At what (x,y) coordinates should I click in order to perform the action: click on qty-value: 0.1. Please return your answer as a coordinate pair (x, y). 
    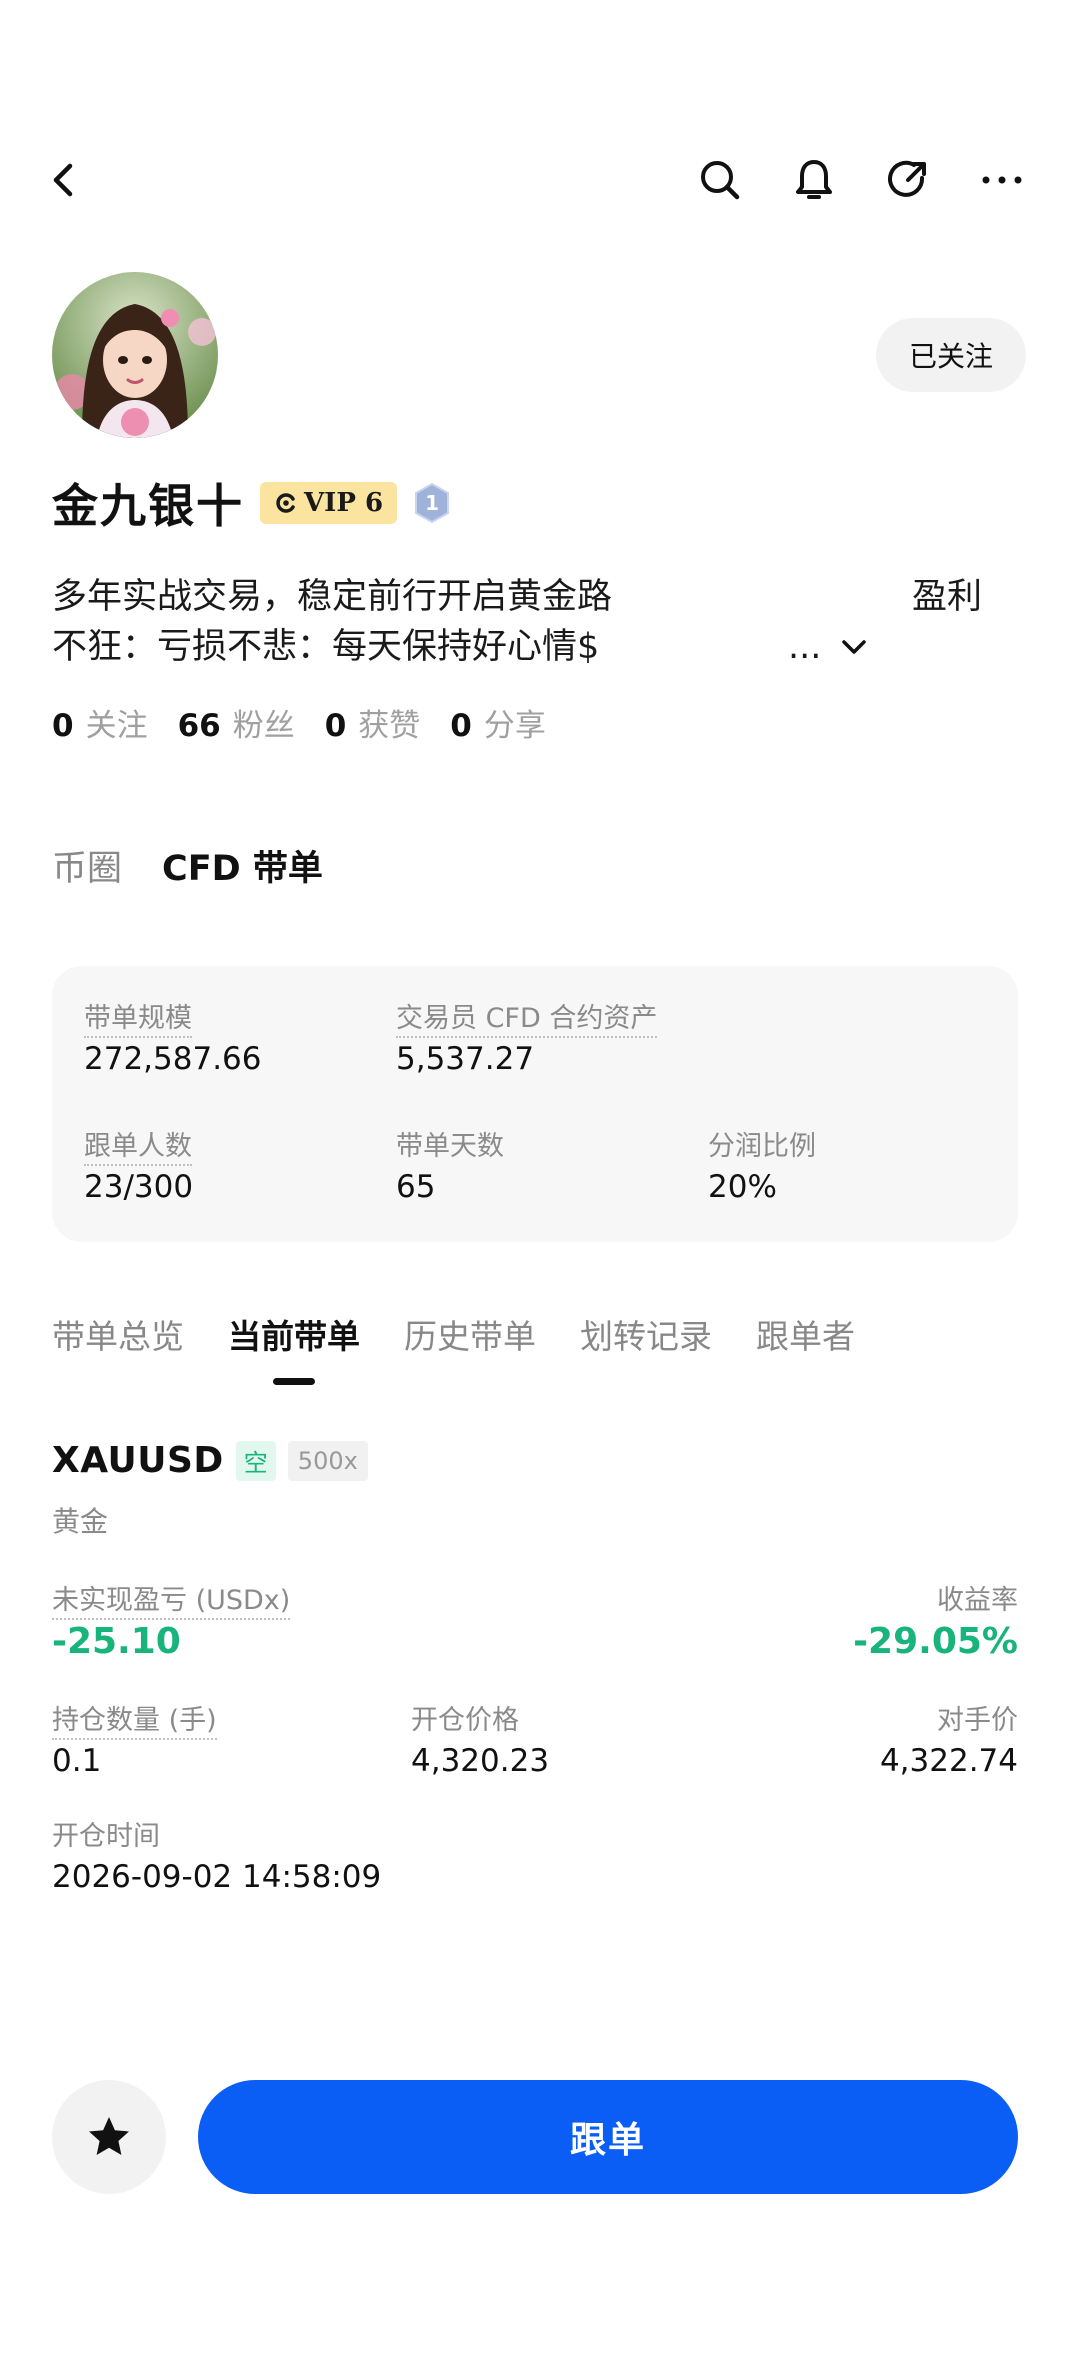
    Looking at the image, I should click on (77, 1761).